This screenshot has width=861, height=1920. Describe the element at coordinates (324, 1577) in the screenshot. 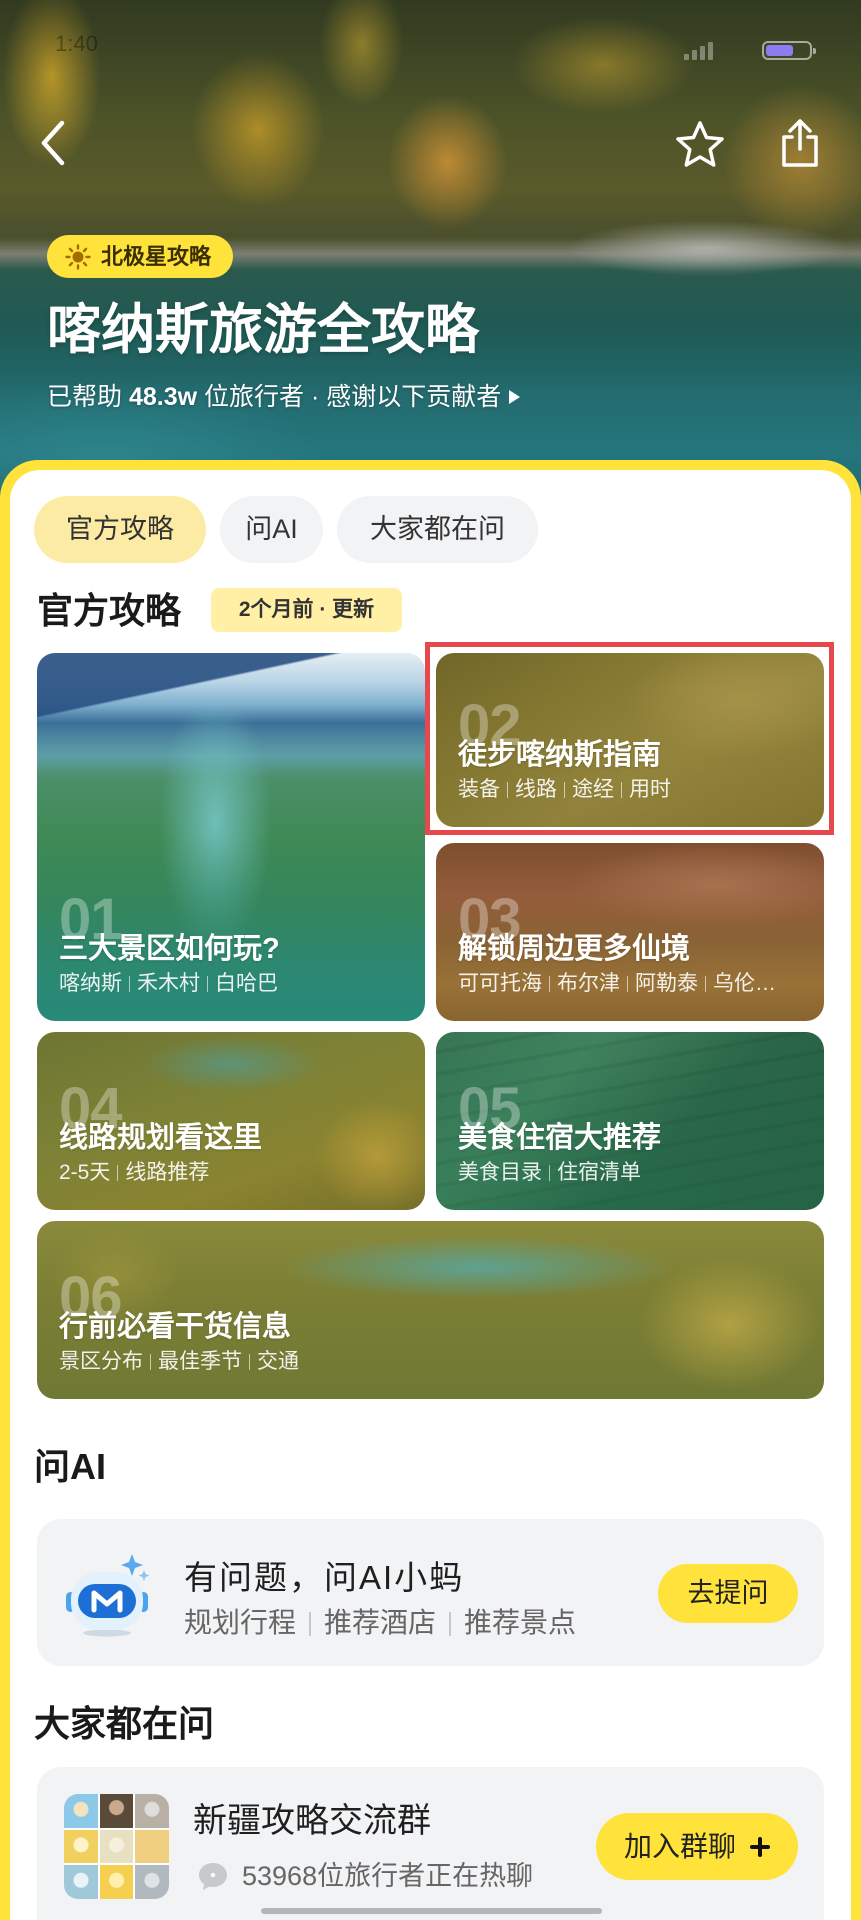

I see `ask-ai-title: 有问题，问AI小蚂` at that location.